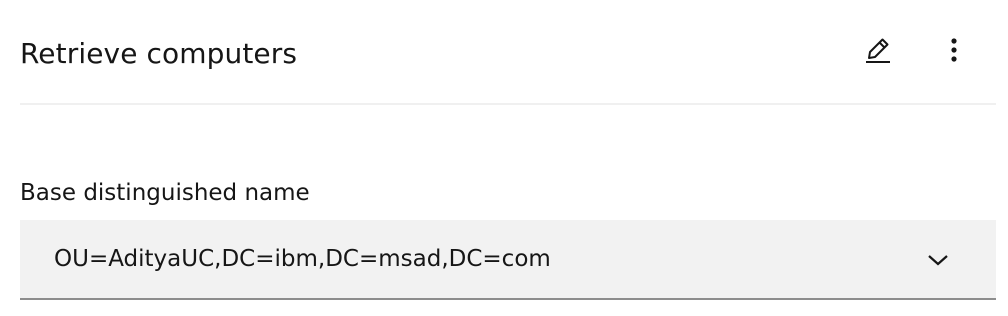 This screenshot has height=316, width=1008. What do you see at coordinates (165, 193) in the screenshot?
I see `base-dn-label: Base distinguished name` at bounding box center [165, 193].